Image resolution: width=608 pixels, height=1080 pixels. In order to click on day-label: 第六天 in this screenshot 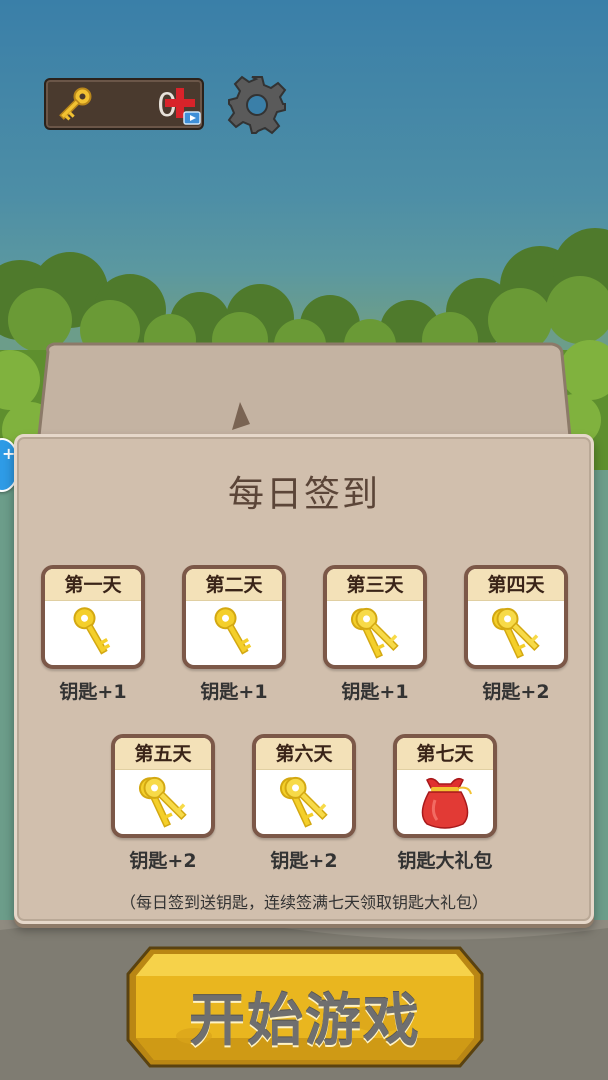, I will do `click(304, 754)`.